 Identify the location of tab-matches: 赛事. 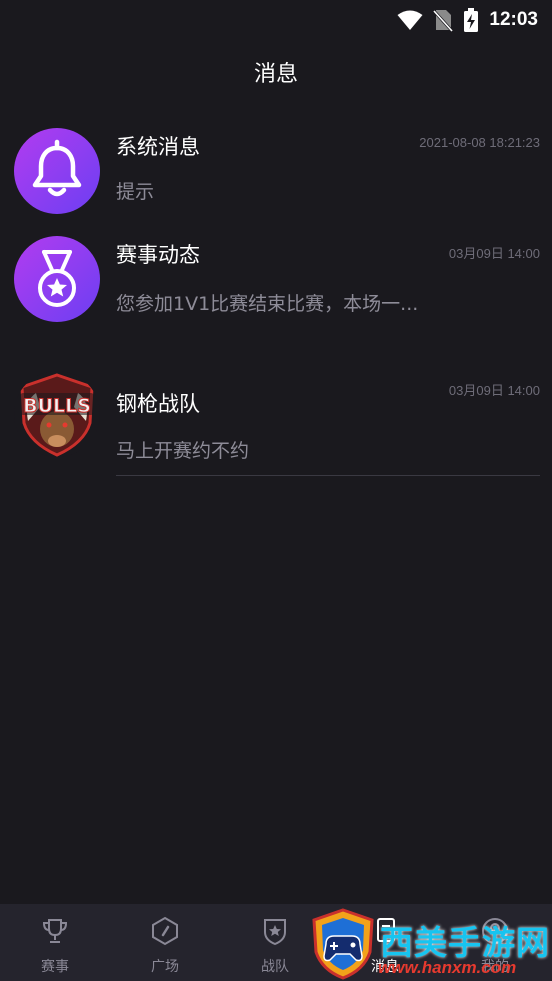
(55, 942).